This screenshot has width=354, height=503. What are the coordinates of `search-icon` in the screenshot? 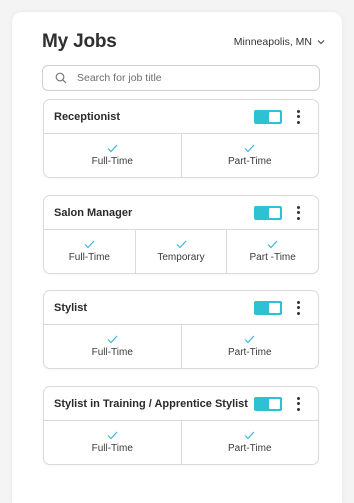 It's located at (61, 78).